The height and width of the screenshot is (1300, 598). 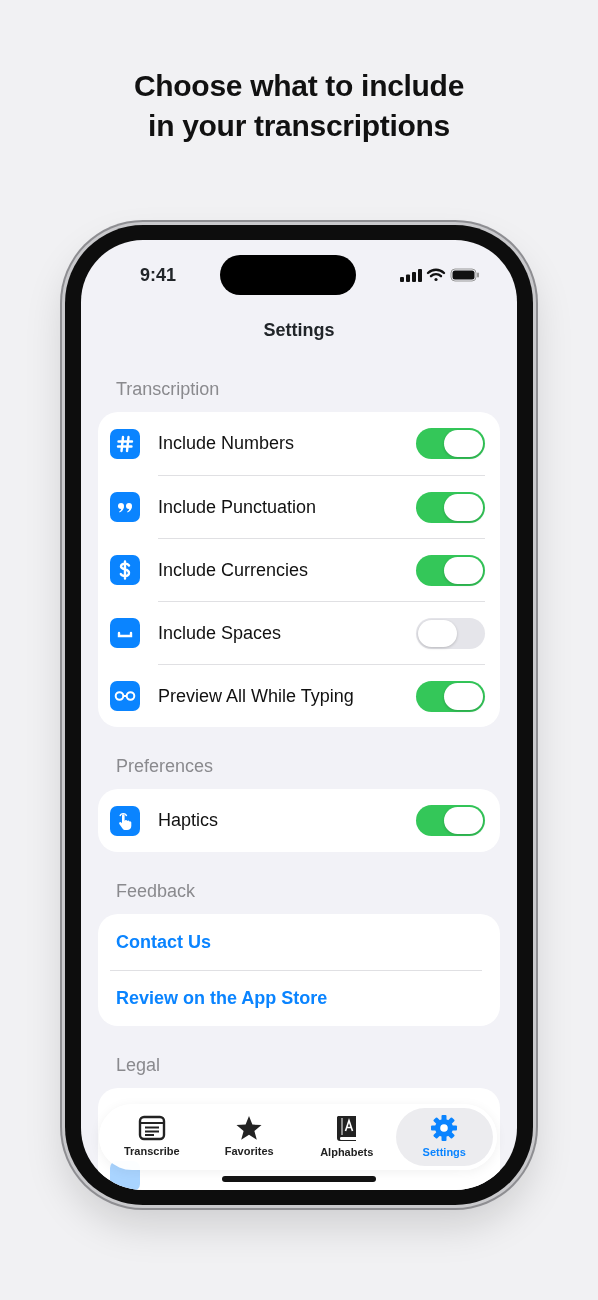 I want to click on signal-icon, so click(x=411, y=275).